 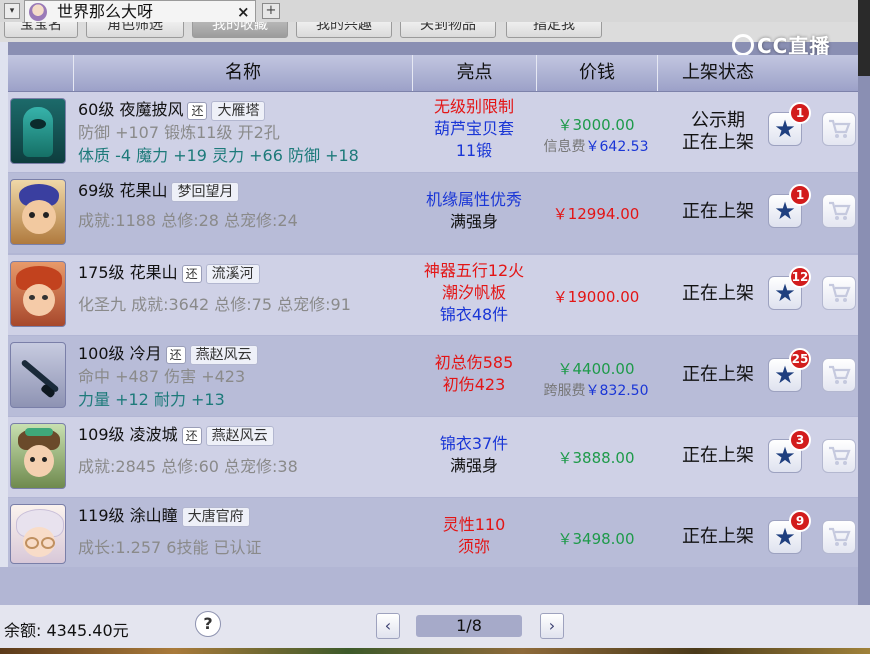 What do you see at coordinates (4, 322) in the screenshot?
I see `left-margin` at bounding box center [4, 322].